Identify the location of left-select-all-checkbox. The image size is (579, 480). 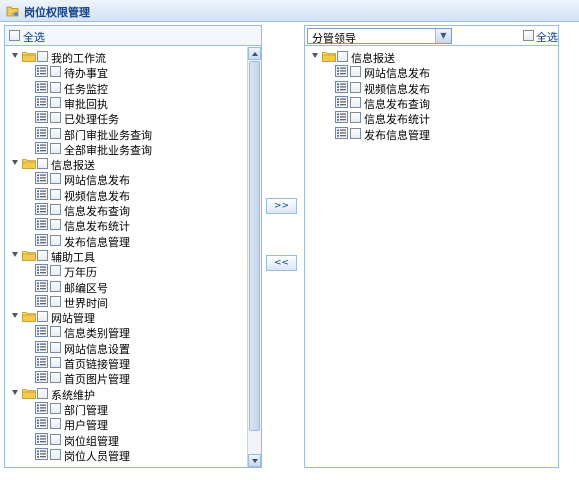
(14, 35).